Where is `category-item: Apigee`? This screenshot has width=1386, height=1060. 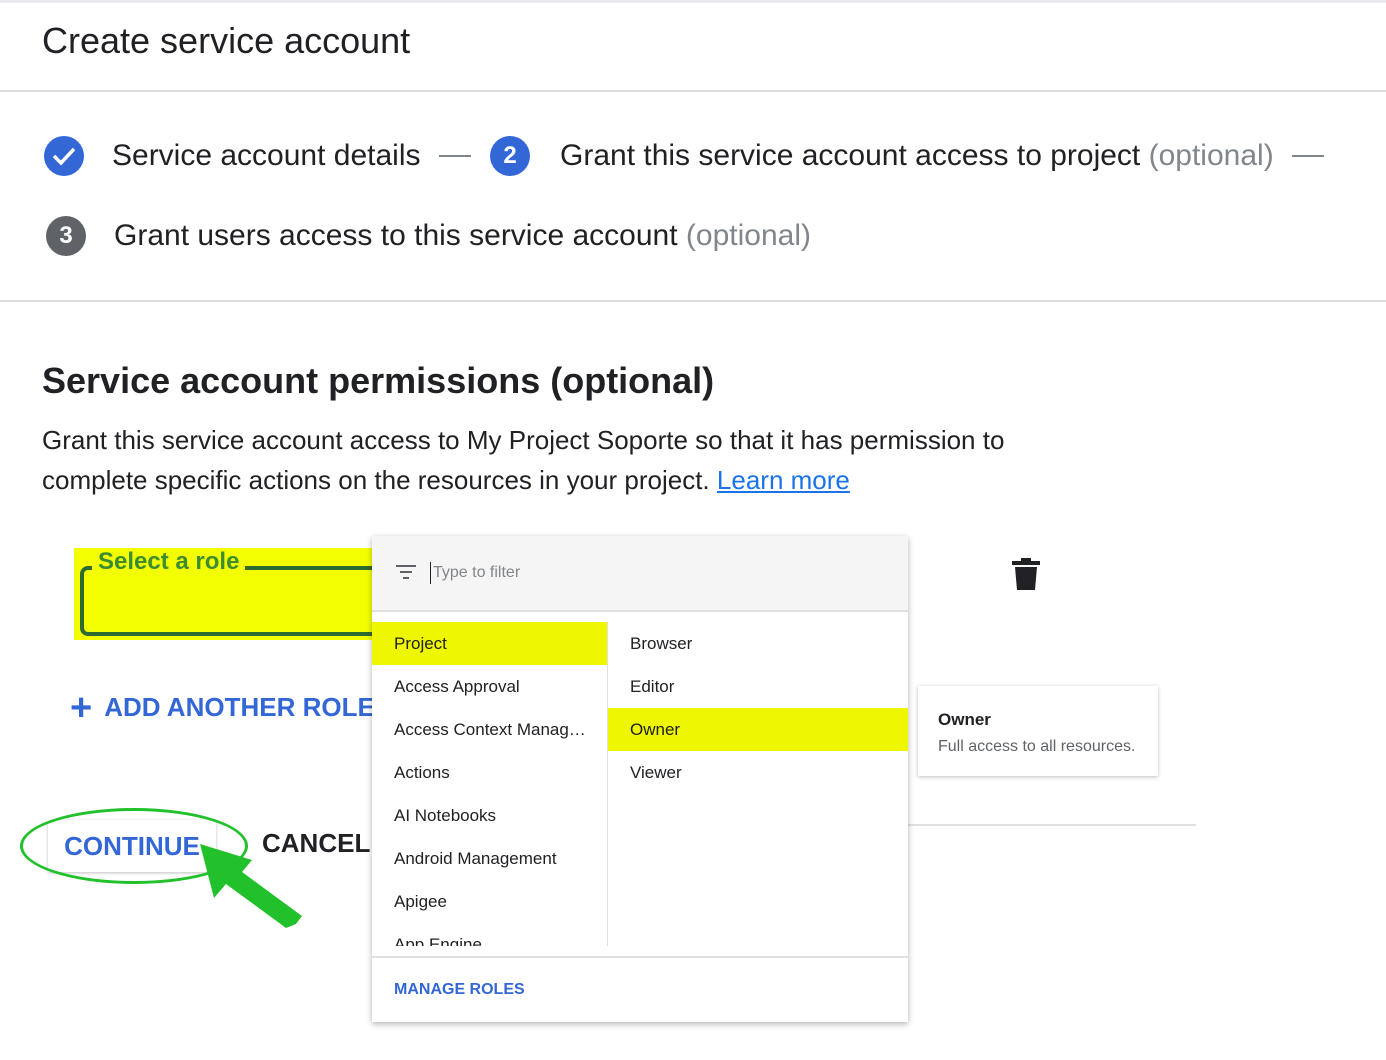
category-item: Apigee is located at coordinates (489, 901).